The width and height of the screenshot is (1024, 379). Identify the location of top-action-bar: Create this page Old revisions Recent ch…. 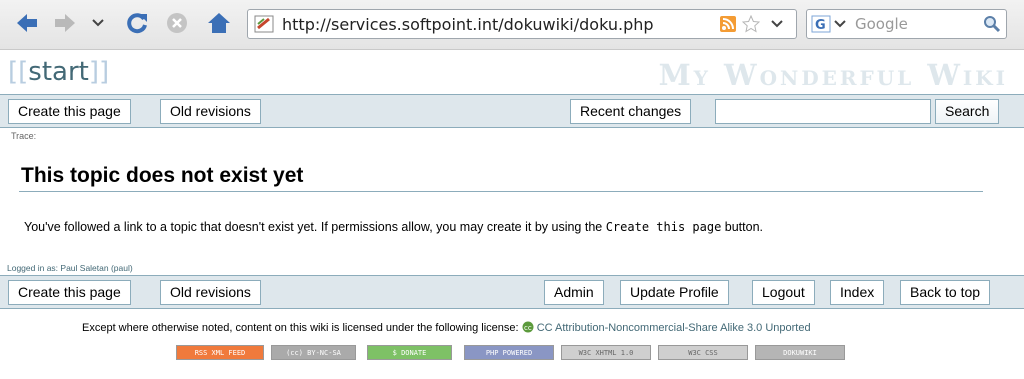
(512, 111).